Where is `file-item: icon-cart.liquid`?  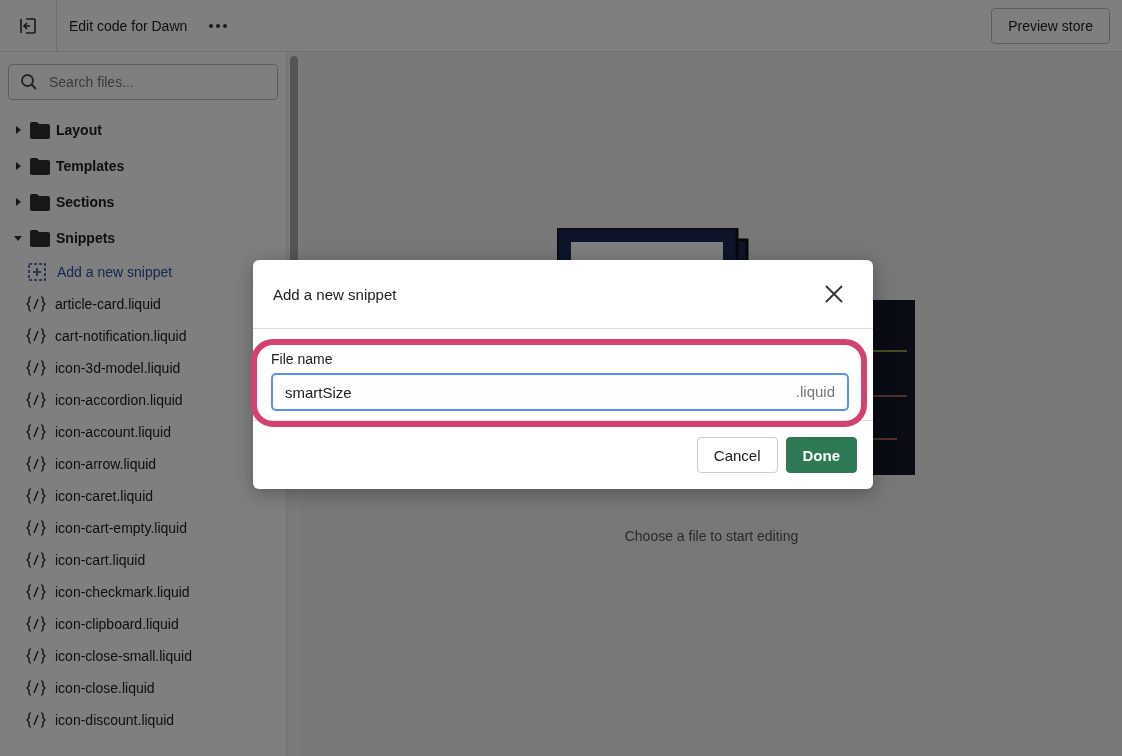
file-item: icon-cart.liquid is located at coordinates (77, 560).